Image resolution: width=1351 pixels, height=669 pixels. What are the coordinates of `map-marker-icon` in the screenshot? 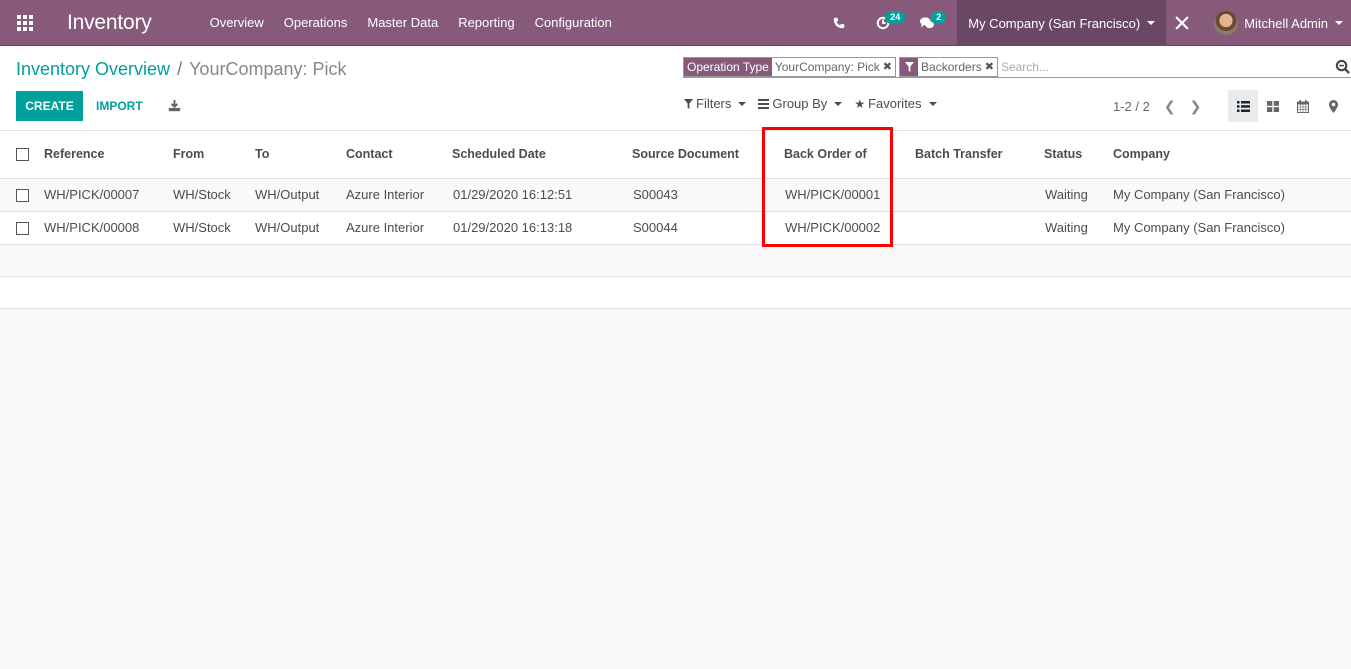 It's located at (1333, 106).